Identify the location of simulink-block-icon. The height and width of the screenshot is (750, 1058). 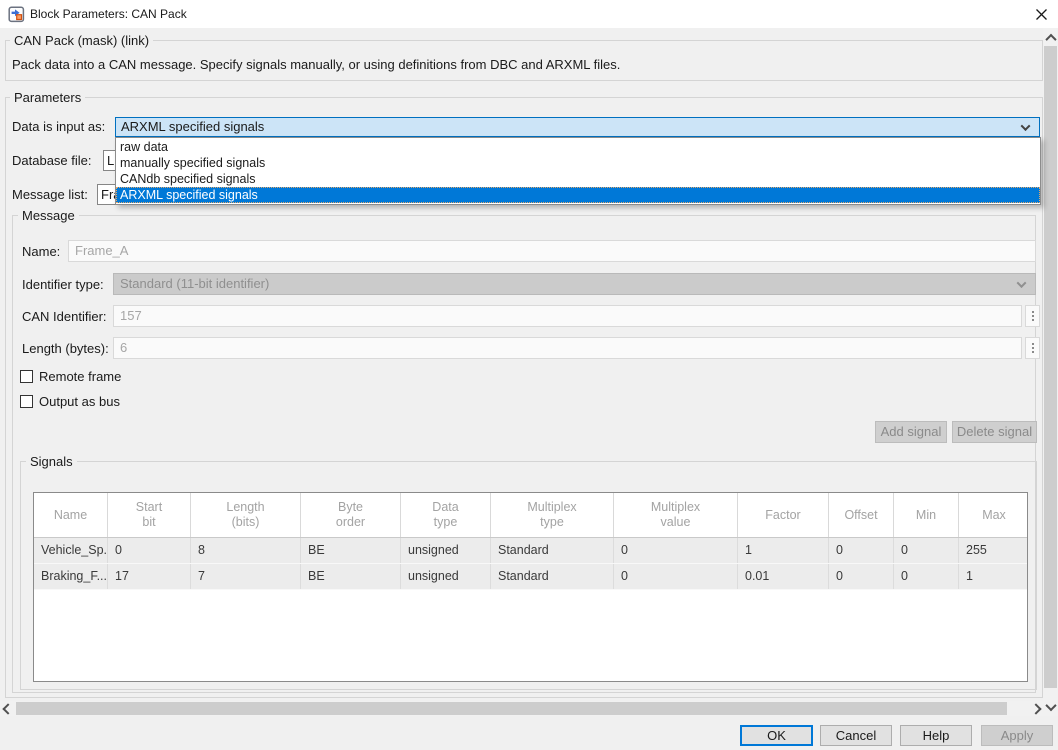
(16, 14).